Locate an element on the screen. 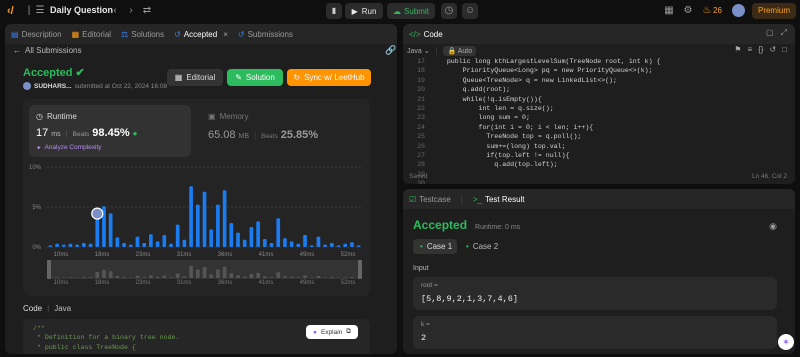  debug-button: ▮ is located at coordinates (334, 11).